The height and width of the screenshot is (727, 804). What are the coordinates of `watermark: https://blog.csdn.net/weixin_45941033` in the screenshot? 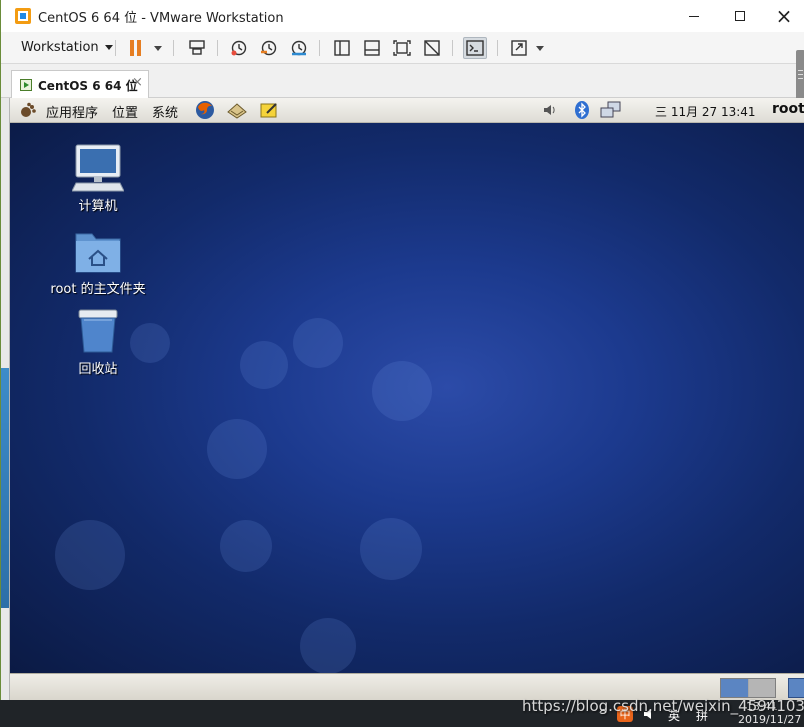 It's located at (663, 706).